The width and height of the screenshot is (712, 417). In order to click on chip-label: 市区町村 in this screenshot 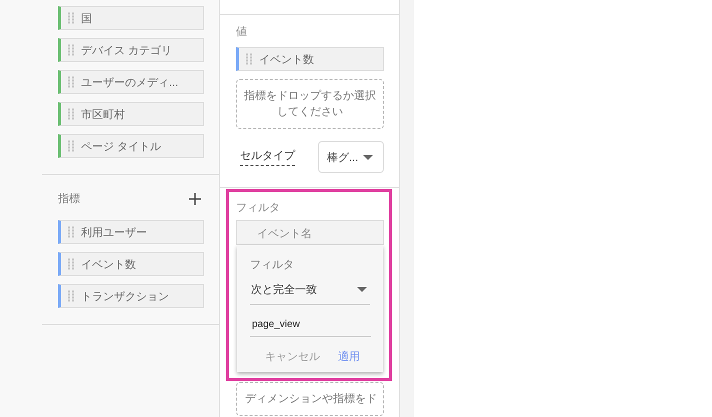, I will do `click(103, 115)`.